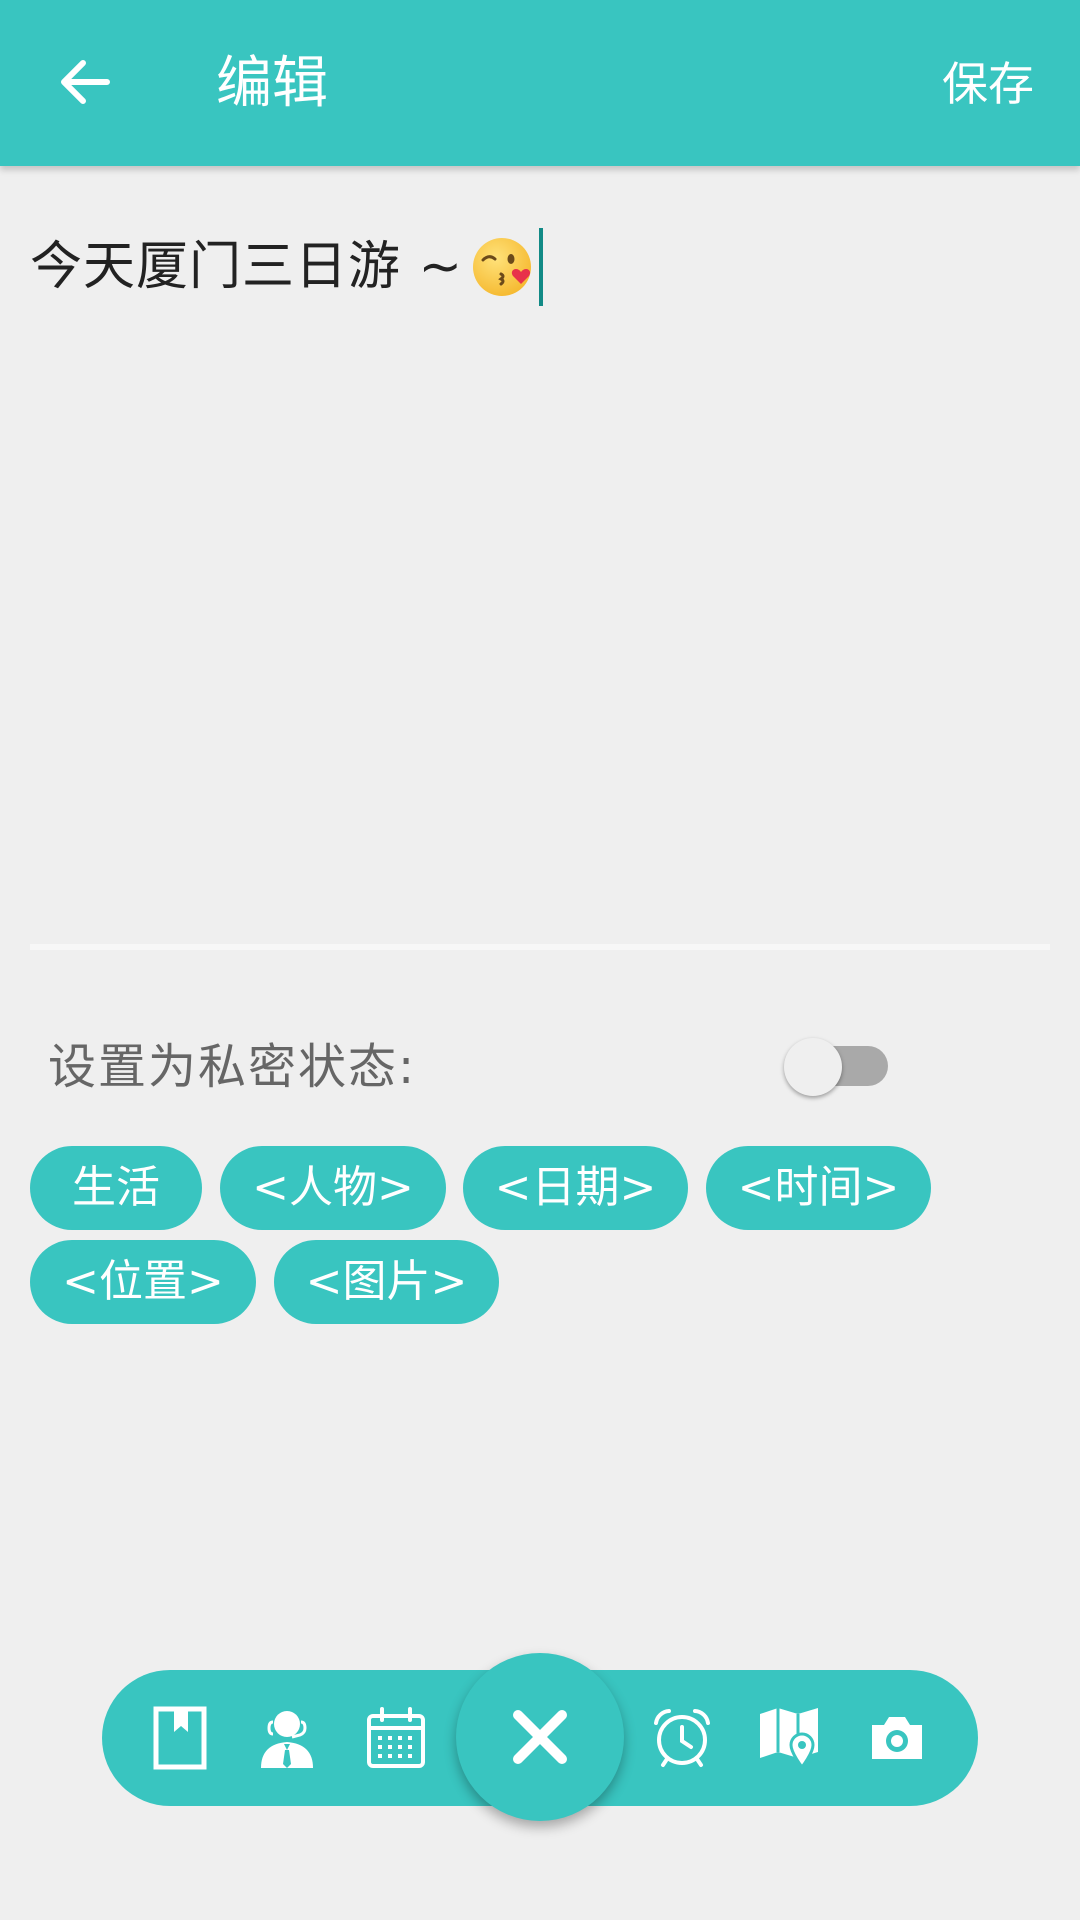  I want to click on kissing-face-with-heart-emoji, so click(504, 267).